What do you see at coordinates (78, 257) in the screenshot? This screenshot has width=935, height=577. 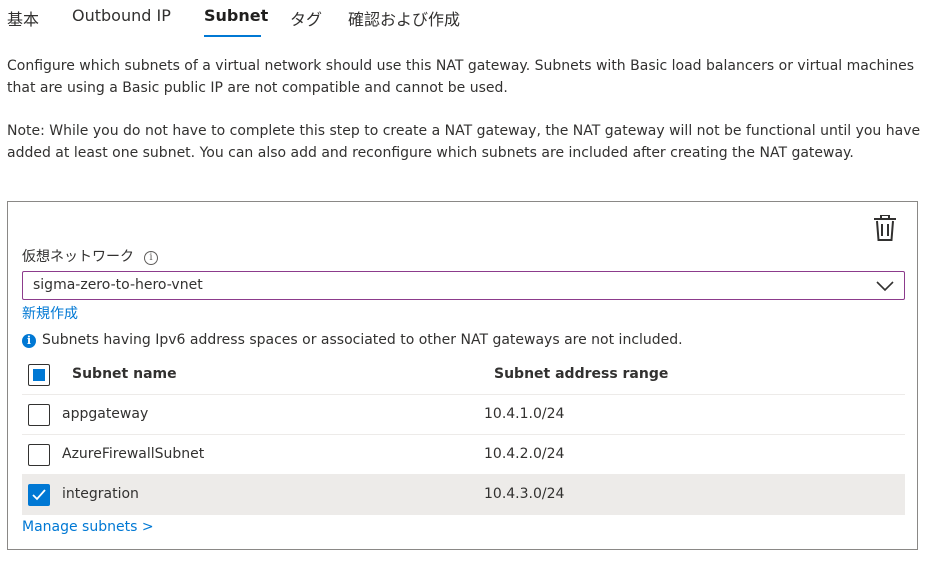 I see `vnet-label-text: 仮想ネットワーク` at bounding box center [78, 257].